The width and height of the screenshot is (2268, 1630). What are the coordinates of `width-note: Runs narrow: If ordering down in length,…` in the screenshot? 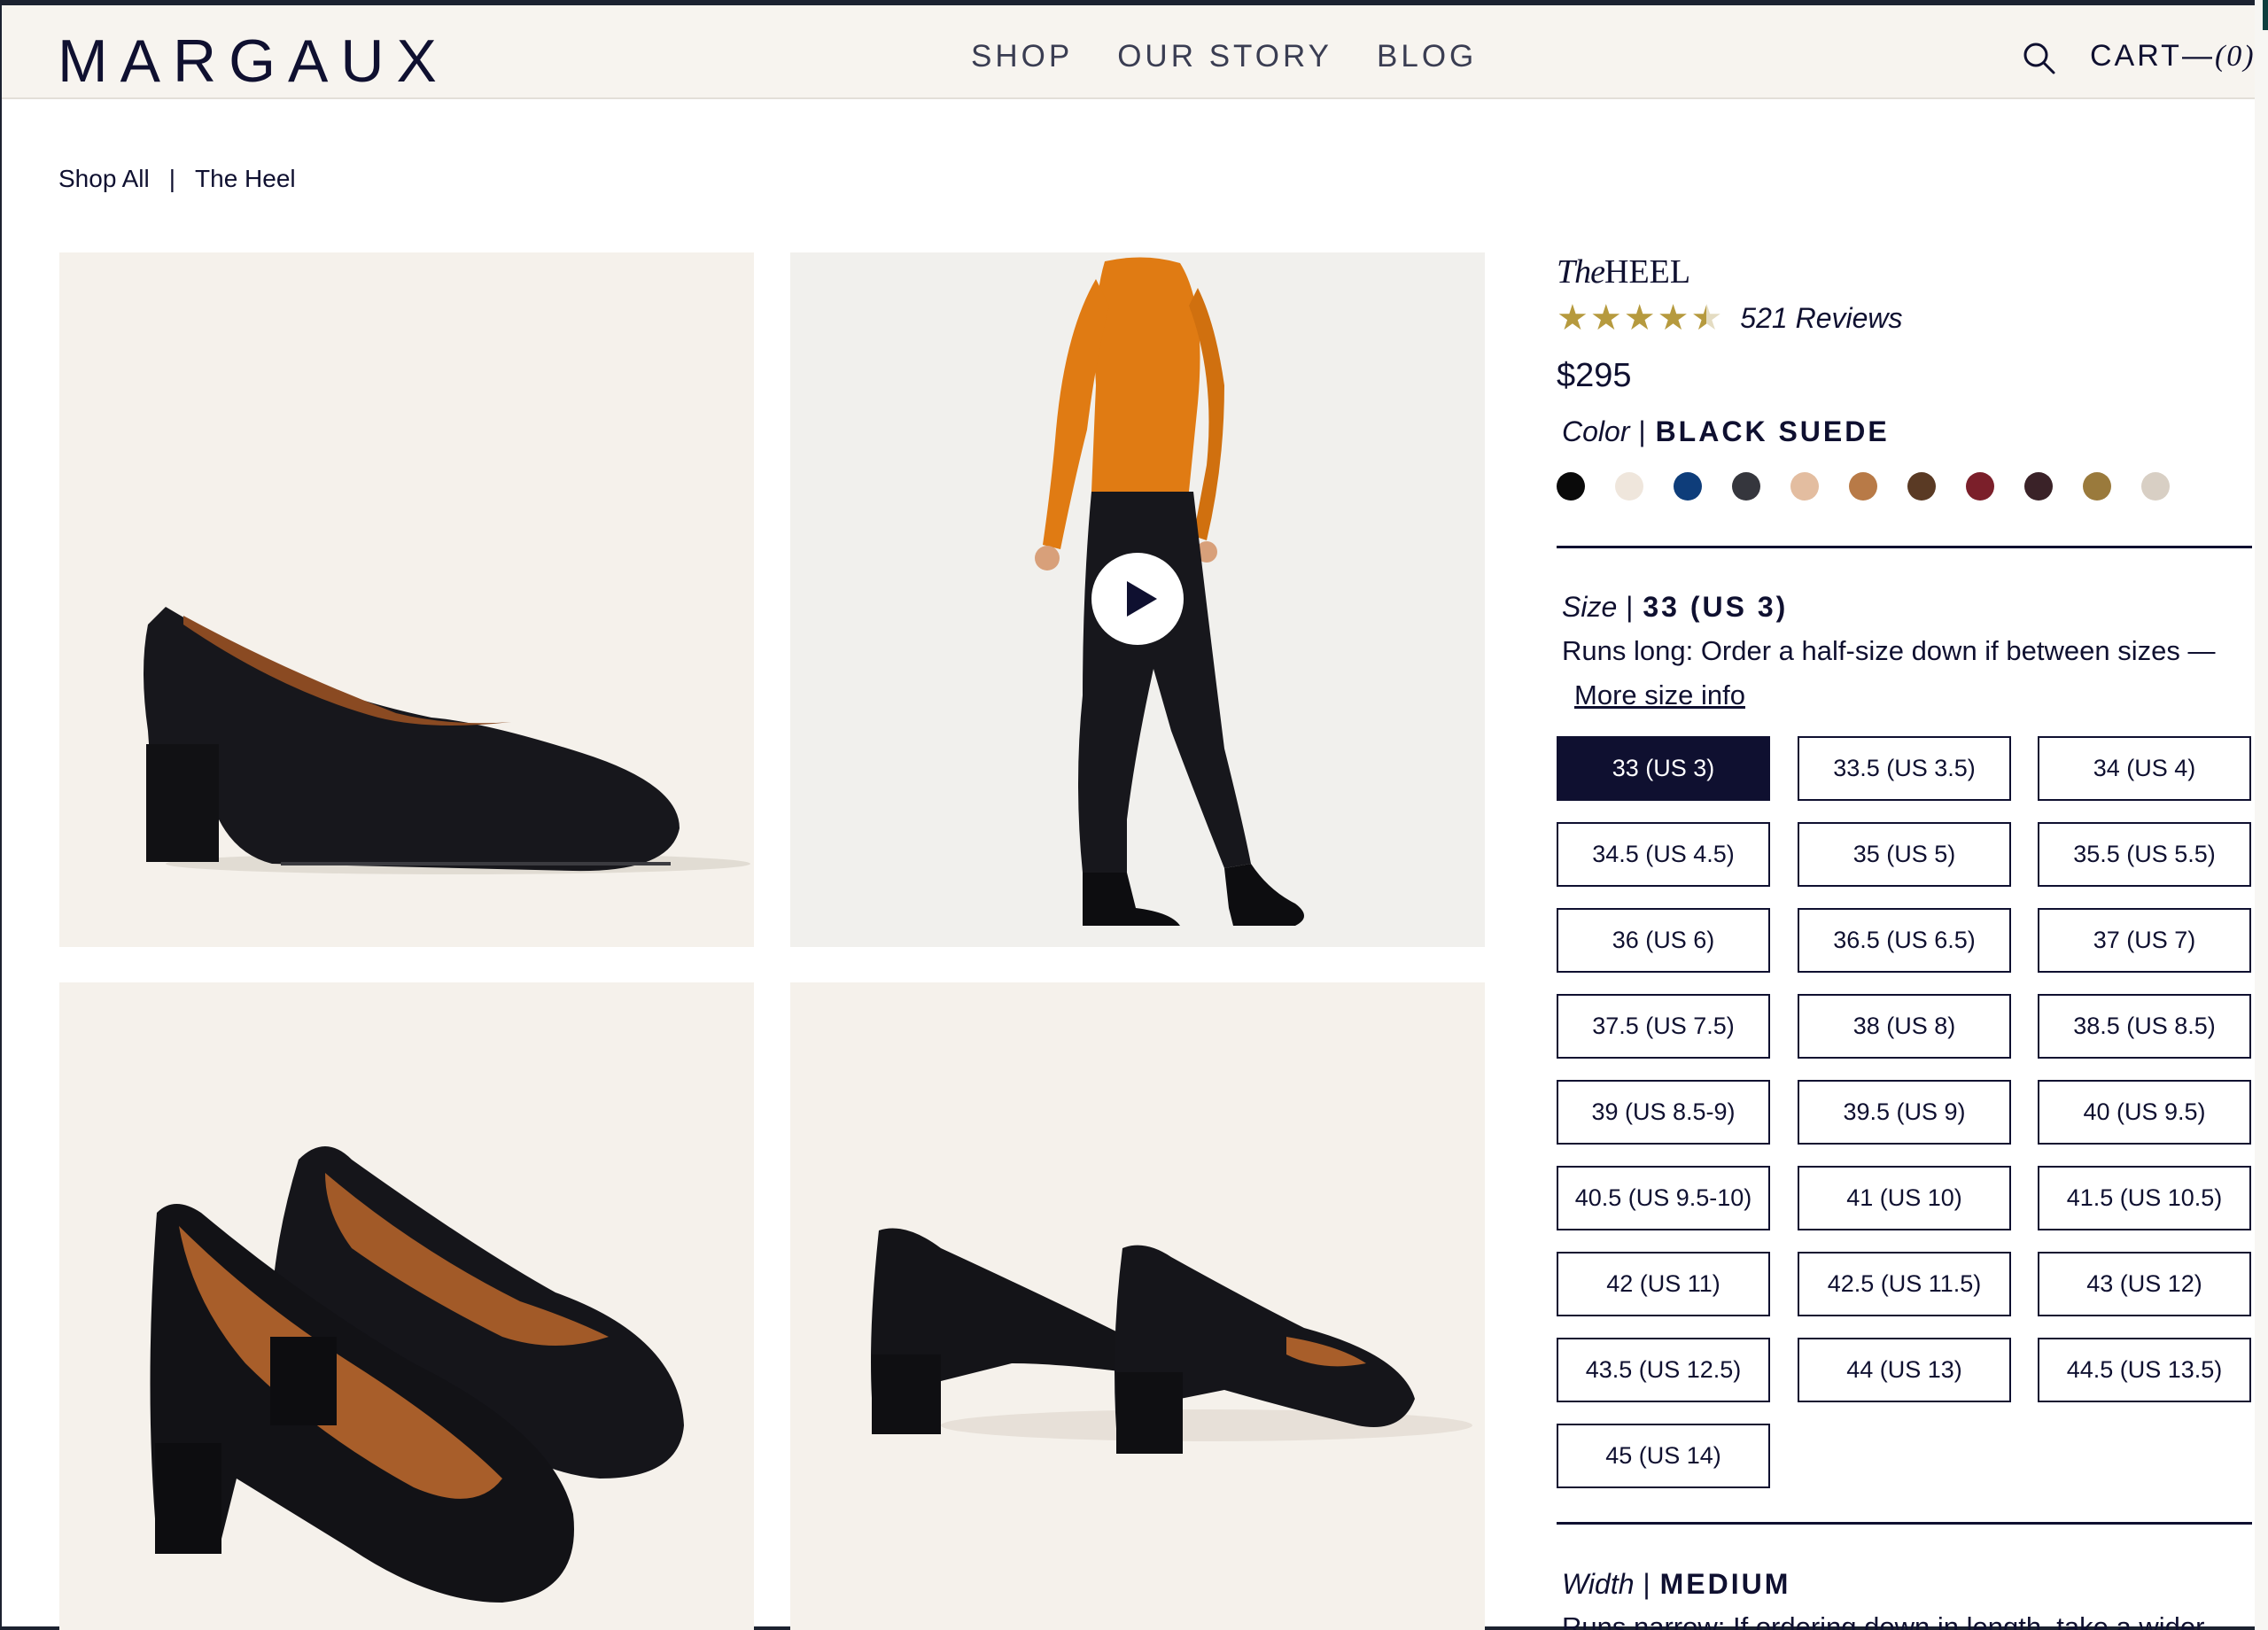 It's located at (1883, 1620).